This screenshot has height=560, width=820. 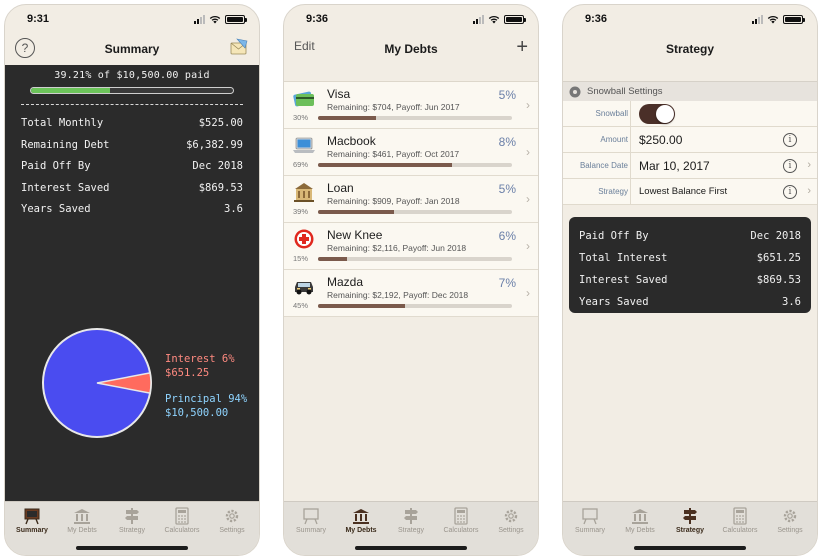 What do you see at coordinates (690, 280) in the screenshot?
I see `result-row: Interest Saved $869.53` at bounding box center [690, 280].